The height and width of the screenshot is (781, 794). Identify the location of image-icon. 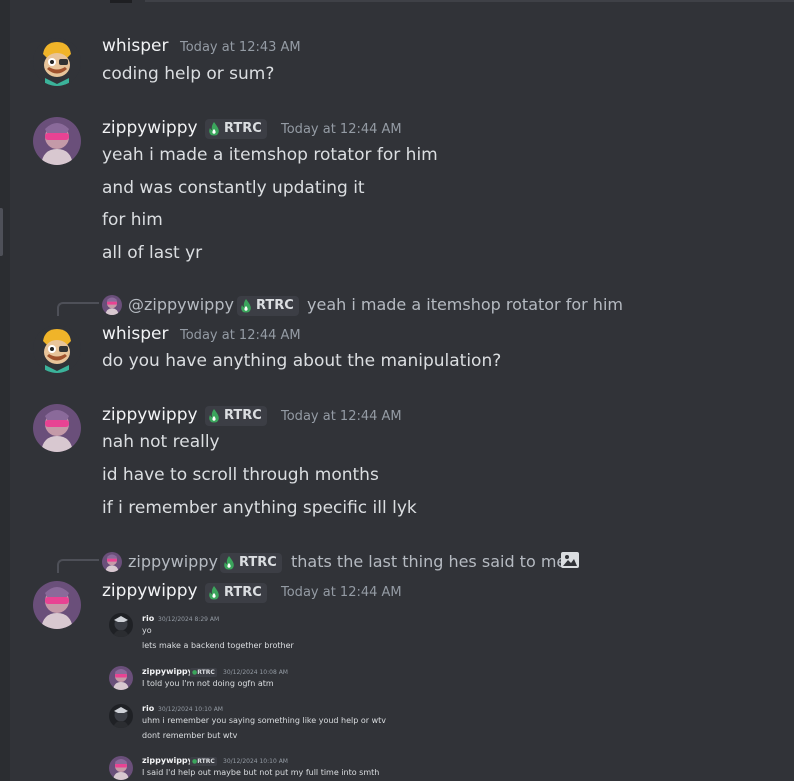
(570, 560).